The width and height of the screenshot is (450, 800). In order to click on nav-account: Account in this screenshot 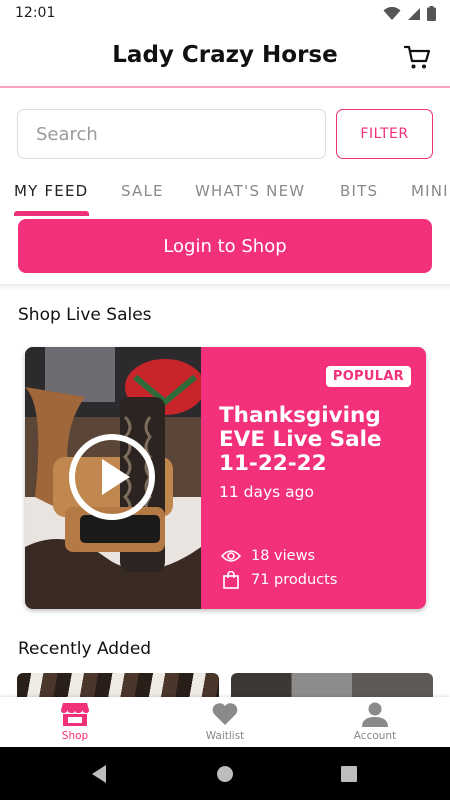, I will do `click(375, 722)`.